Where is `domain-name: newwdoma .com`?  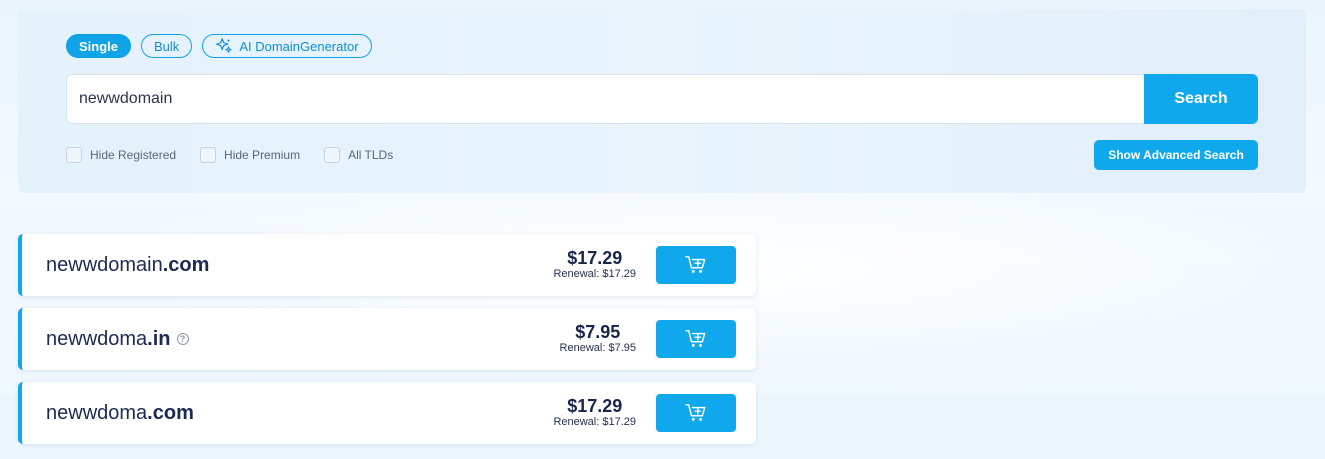
domain-name: newwdoma .com is located at coordinates (120, 413).